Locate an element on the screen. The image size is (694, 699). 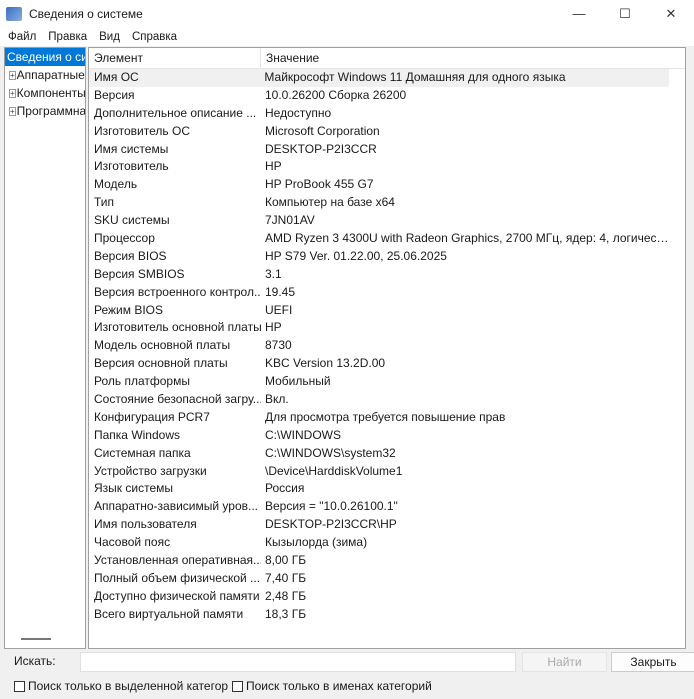
maximize-button: ☐ is located at coordinates (625, 13).